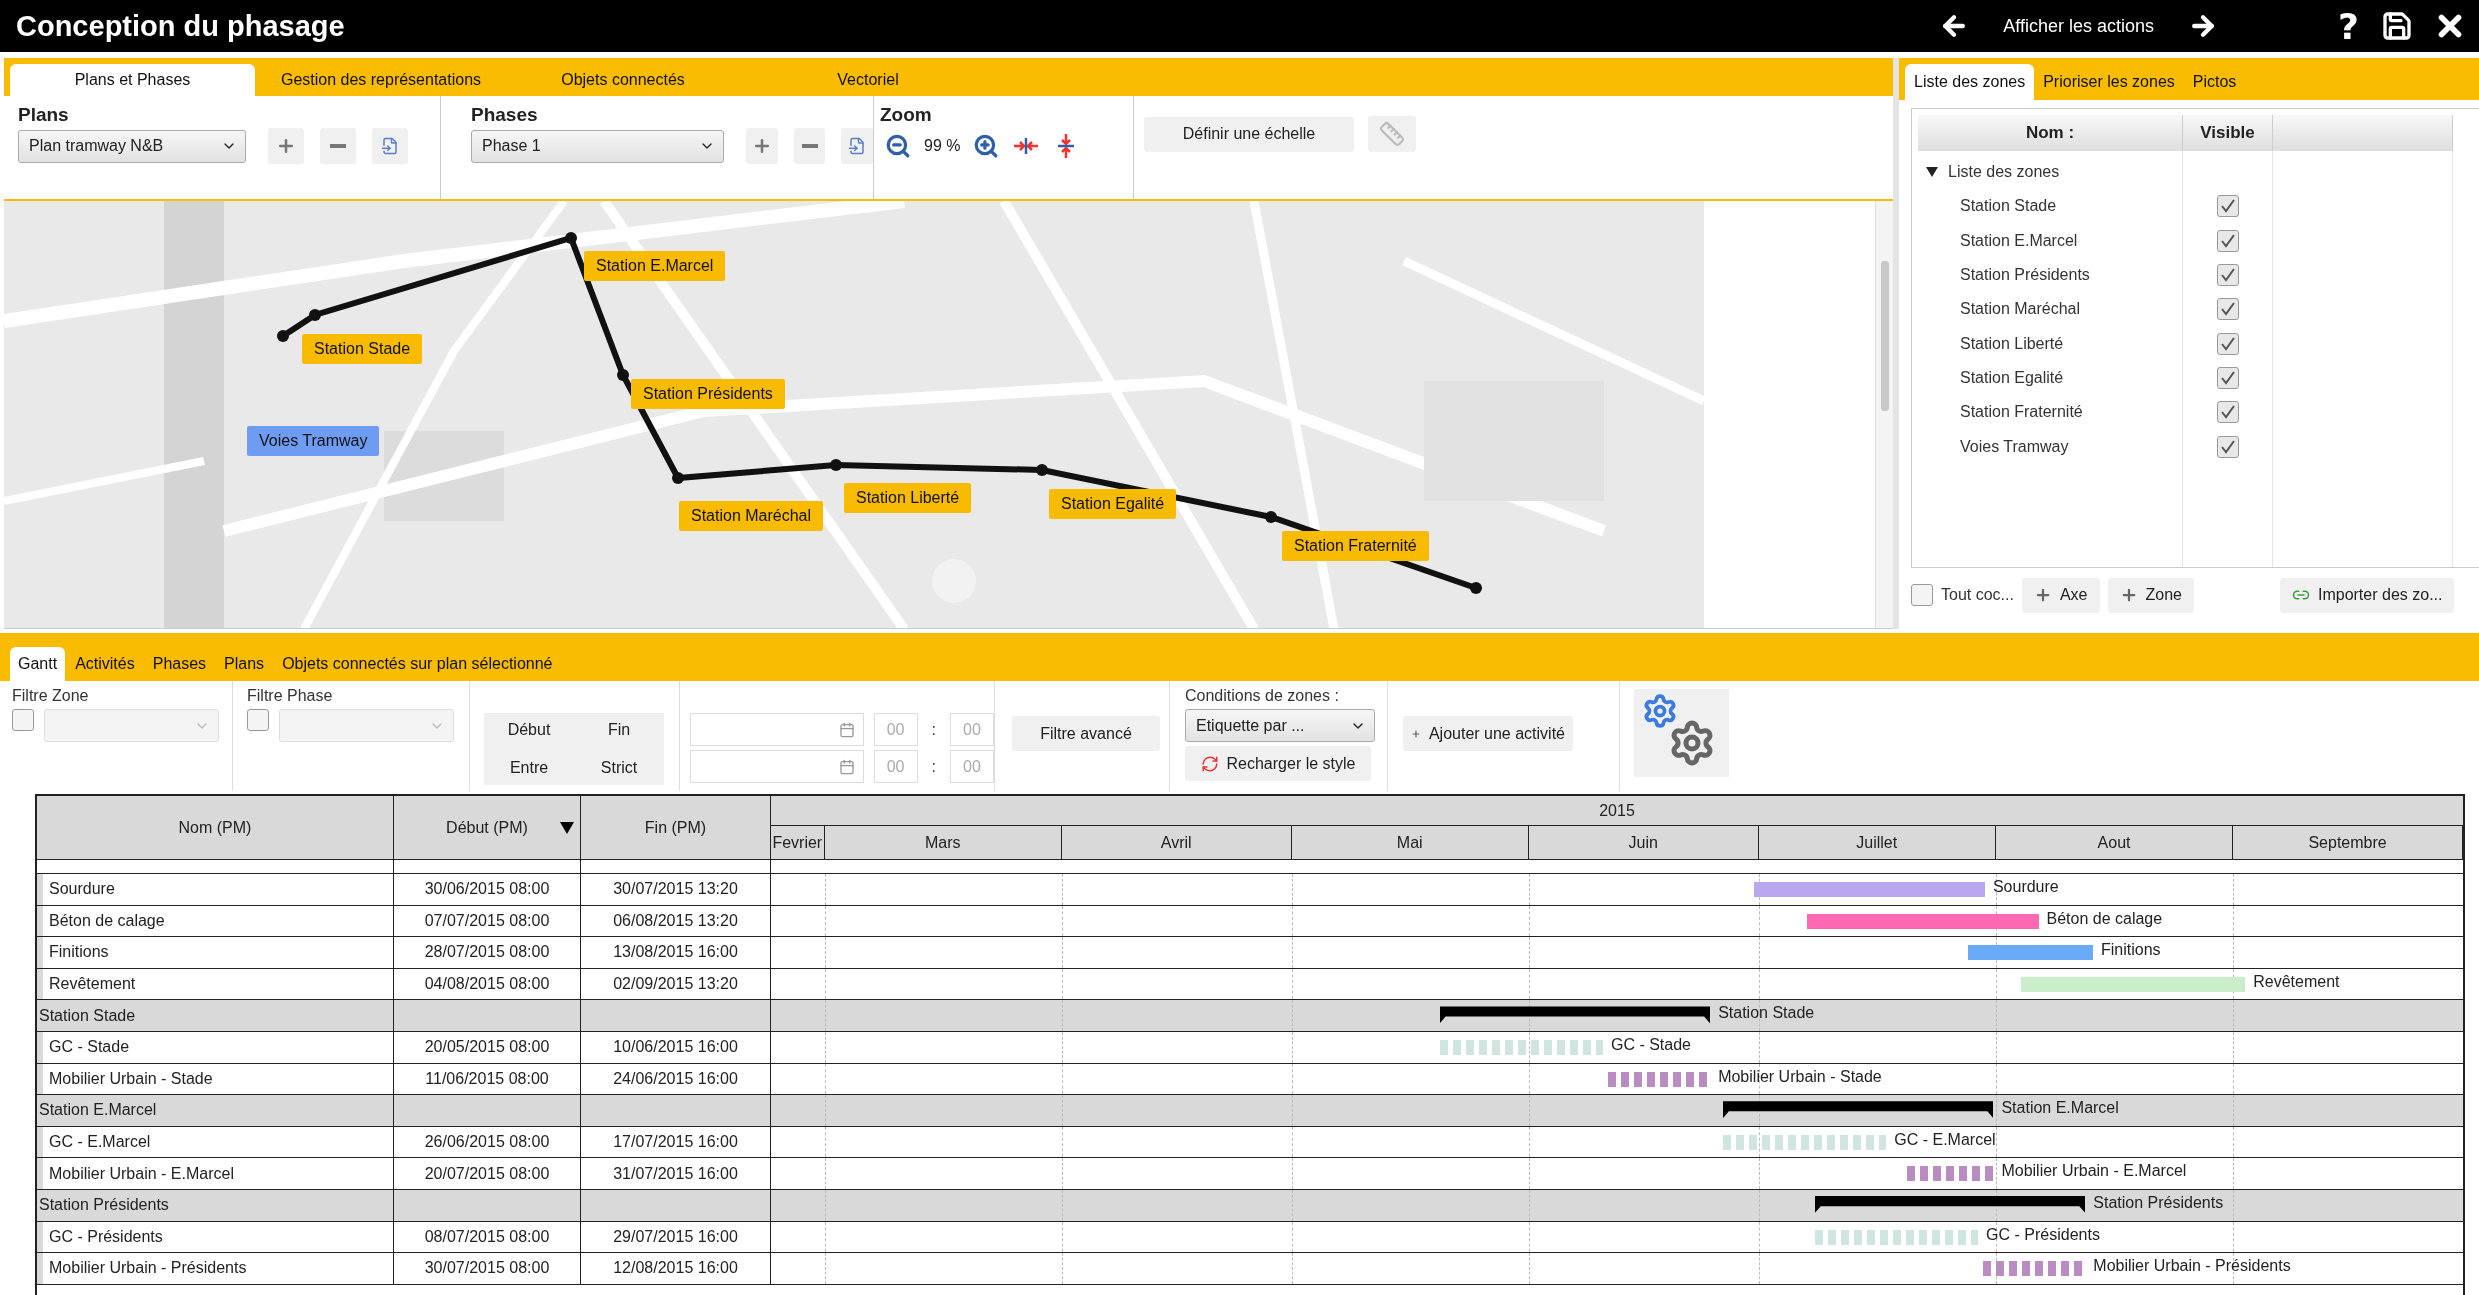 This screenshot has width=2479, height=1295. Describe the element at coordinates (2008, 206) in the screenshot. I see `tree-item: Station Stade` at that location.